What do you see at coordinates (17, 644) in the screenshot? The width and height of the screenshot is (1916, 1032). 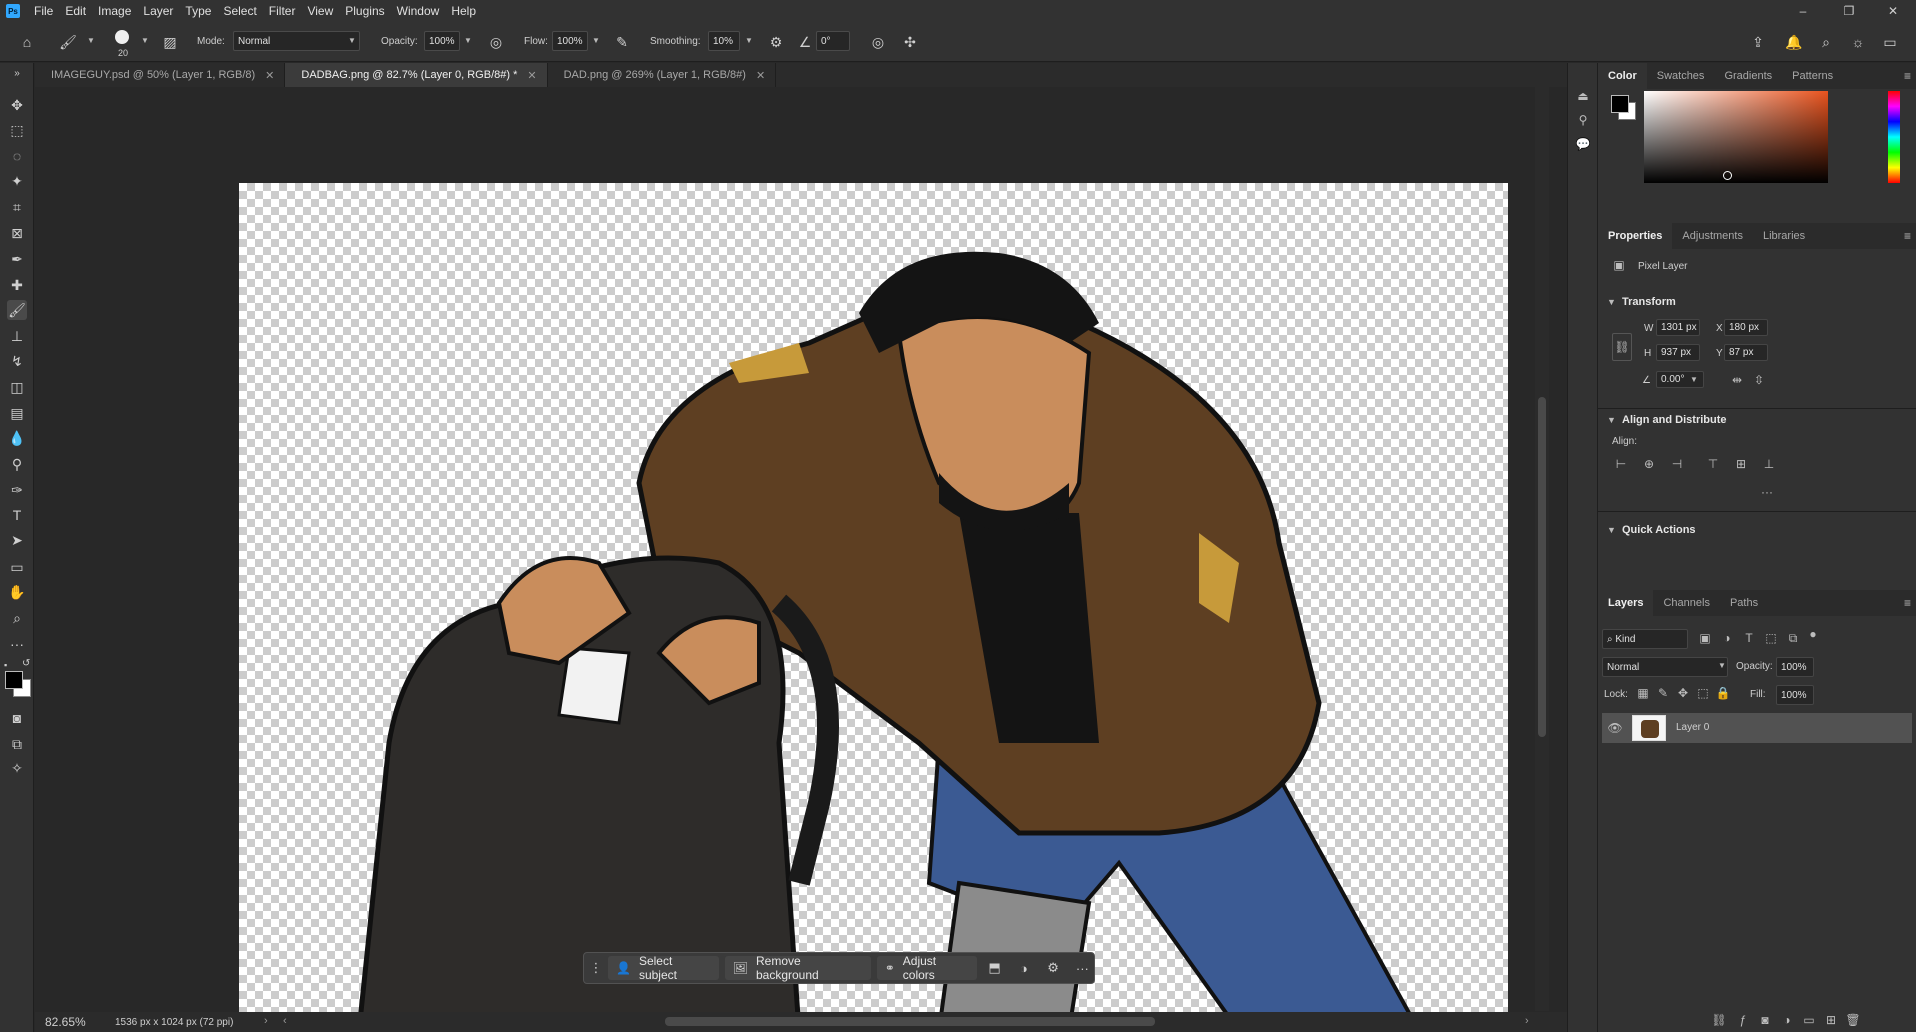 I see `more-tools-icon: ···` at bounding box center [17, 644].